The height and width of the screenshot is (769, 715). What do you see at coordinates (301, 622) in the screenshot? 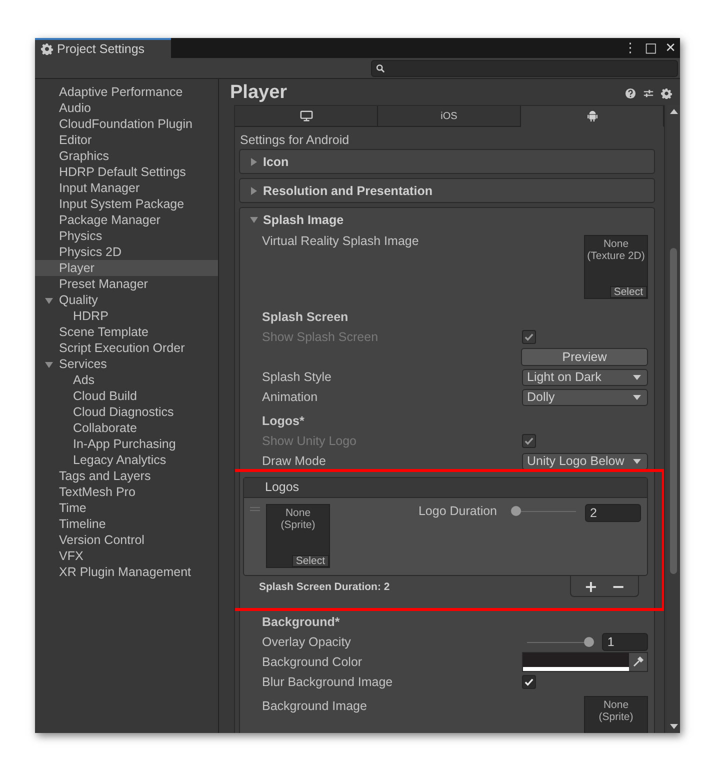
I see `group-heading: Background*` at bounding box center [301, 622].